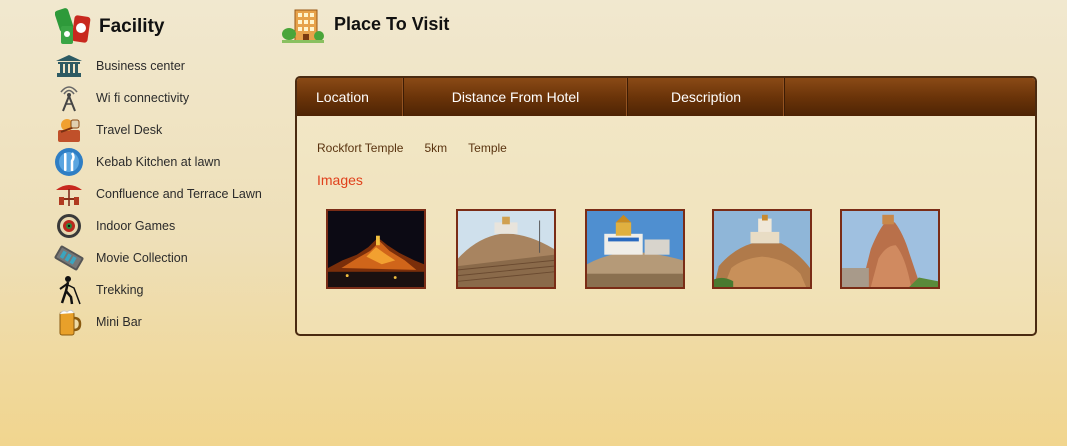 This screenshot has height=446, width=1067. I want to click on bank-building-icon, so click(69, 66).